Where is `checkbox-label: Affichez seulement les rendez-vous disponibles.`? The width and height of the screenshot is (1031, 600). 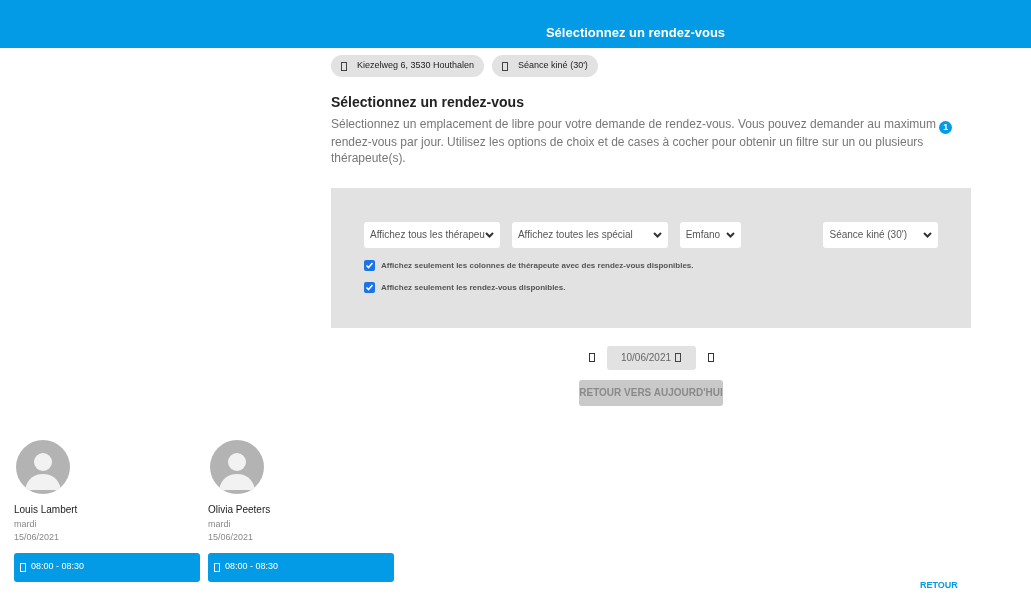 checkbox-label: Affichez seulement les rendez-vous disponibles. is located at coordinates (473, 287).